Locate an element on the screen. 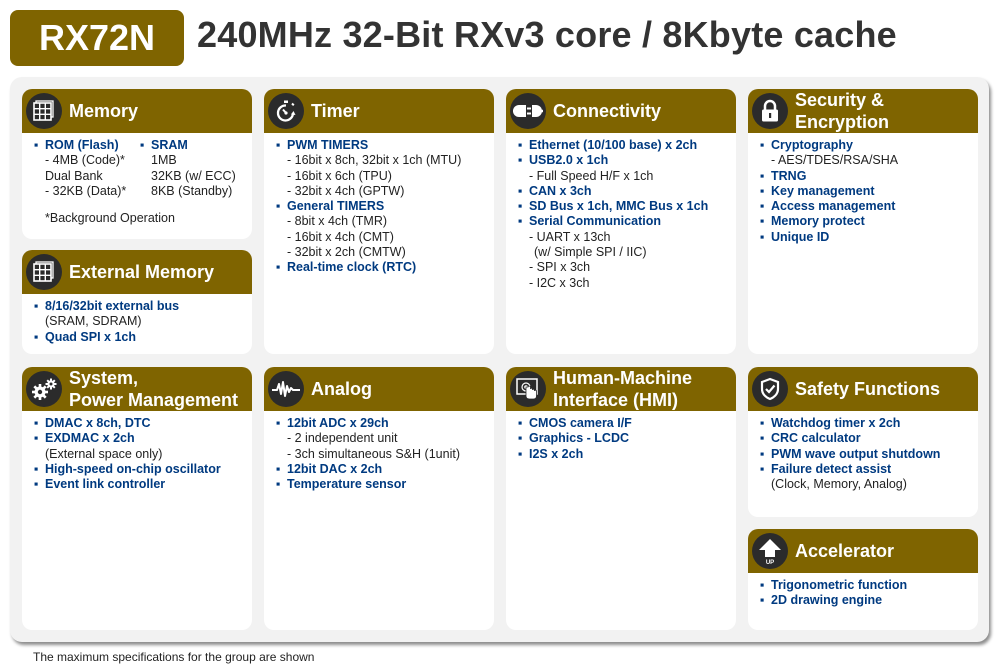 This screenshot has width=1000, height=670. feature-detail: - UART x 13ch is located at coordinates (570, 236).